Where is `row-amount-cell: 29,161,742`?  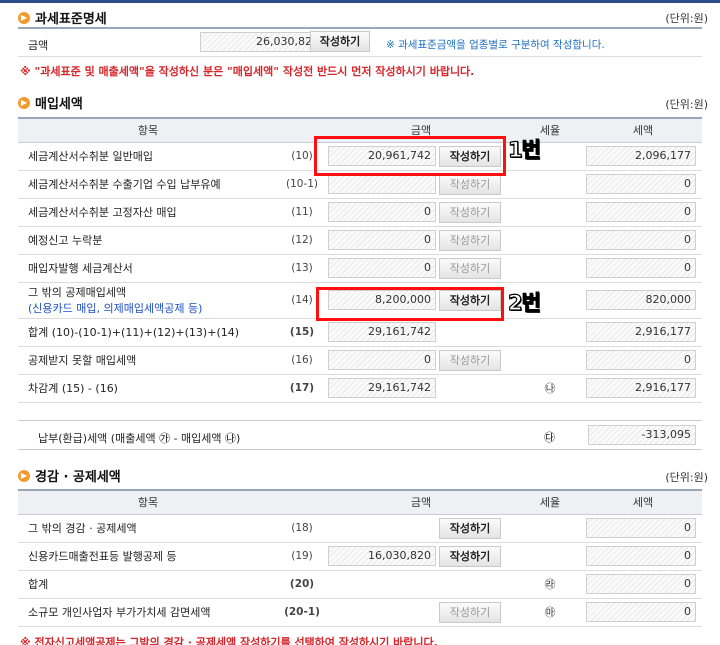
row-amount-cell: 29,161,742 is located at coordinates (421, 332).